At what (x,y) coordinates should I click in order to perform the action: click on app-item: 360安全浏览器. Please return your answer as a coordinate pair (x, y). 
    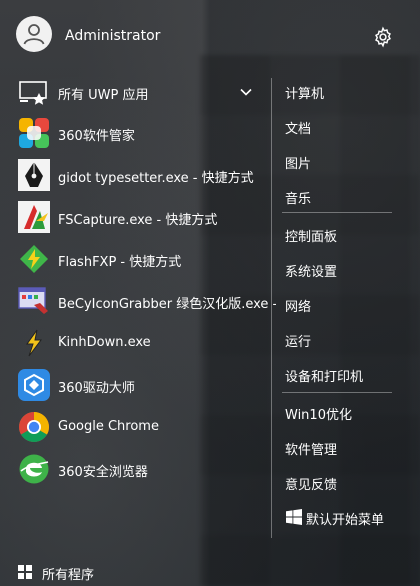
    Looking at the image, I should click on (137, 469).